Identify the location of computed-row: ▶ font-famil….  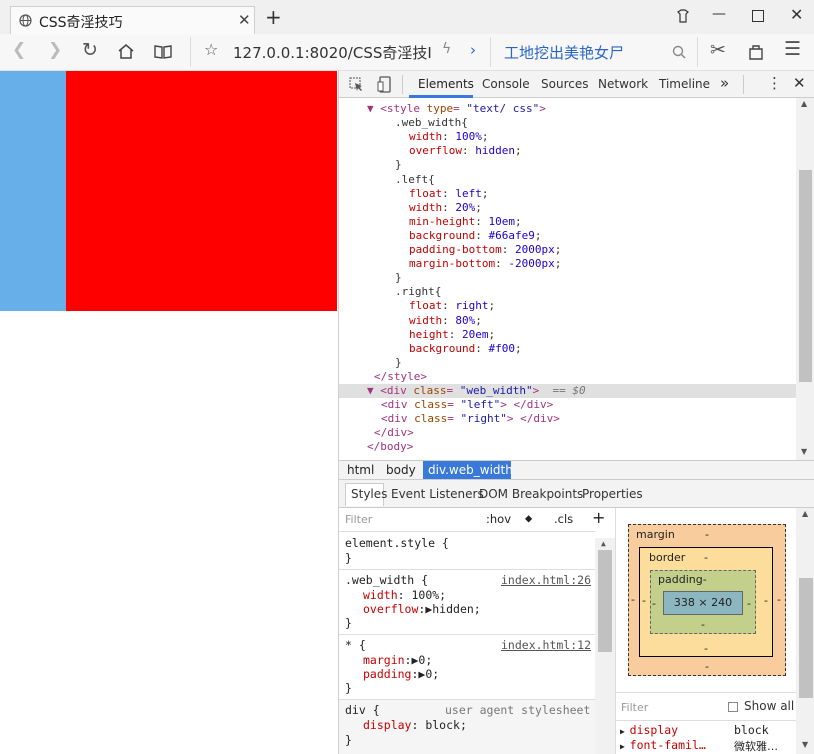
(663, 745).